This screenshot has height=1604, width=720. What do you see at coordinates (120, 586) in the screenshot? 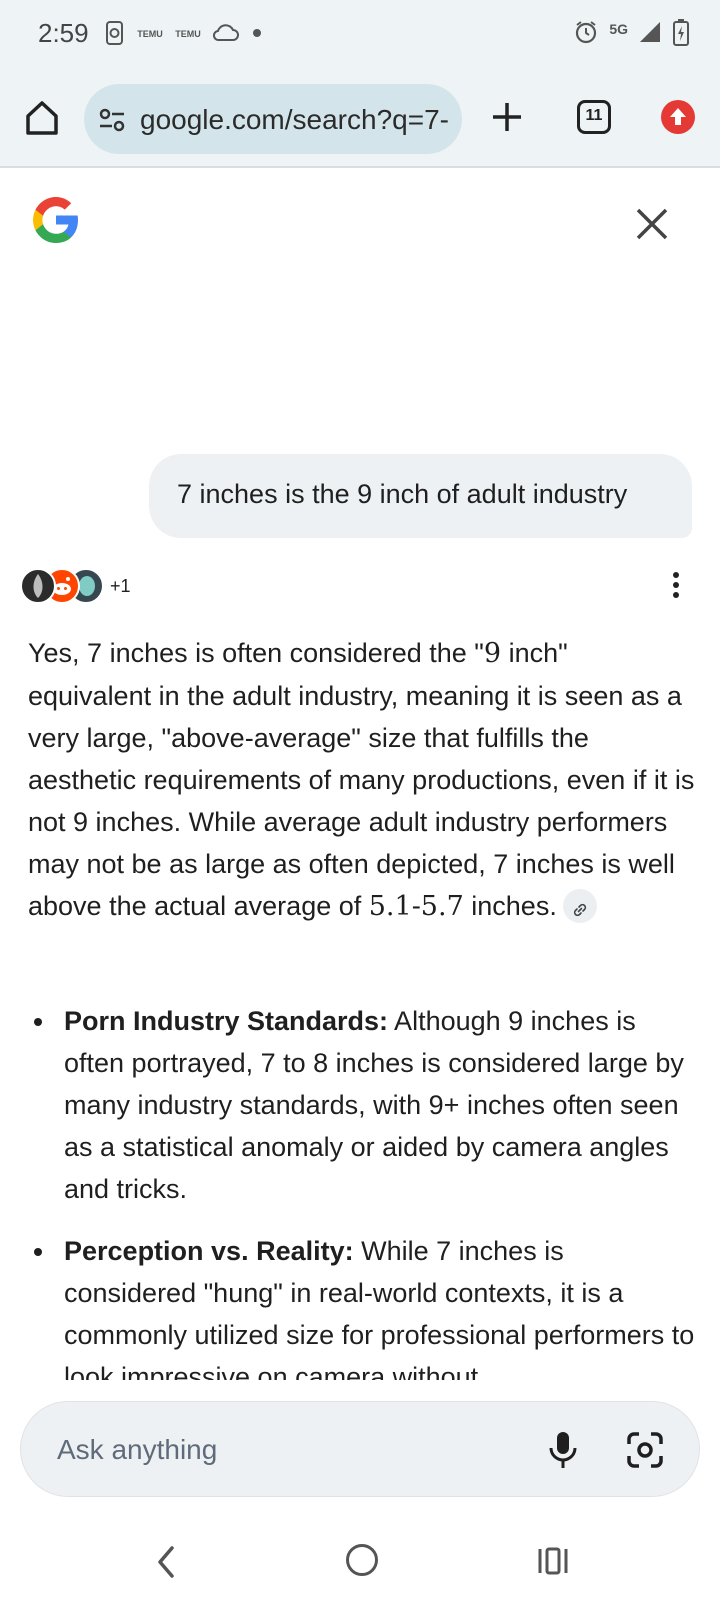
I see `sources-more-count: +1` at bounding box center [120, 586].